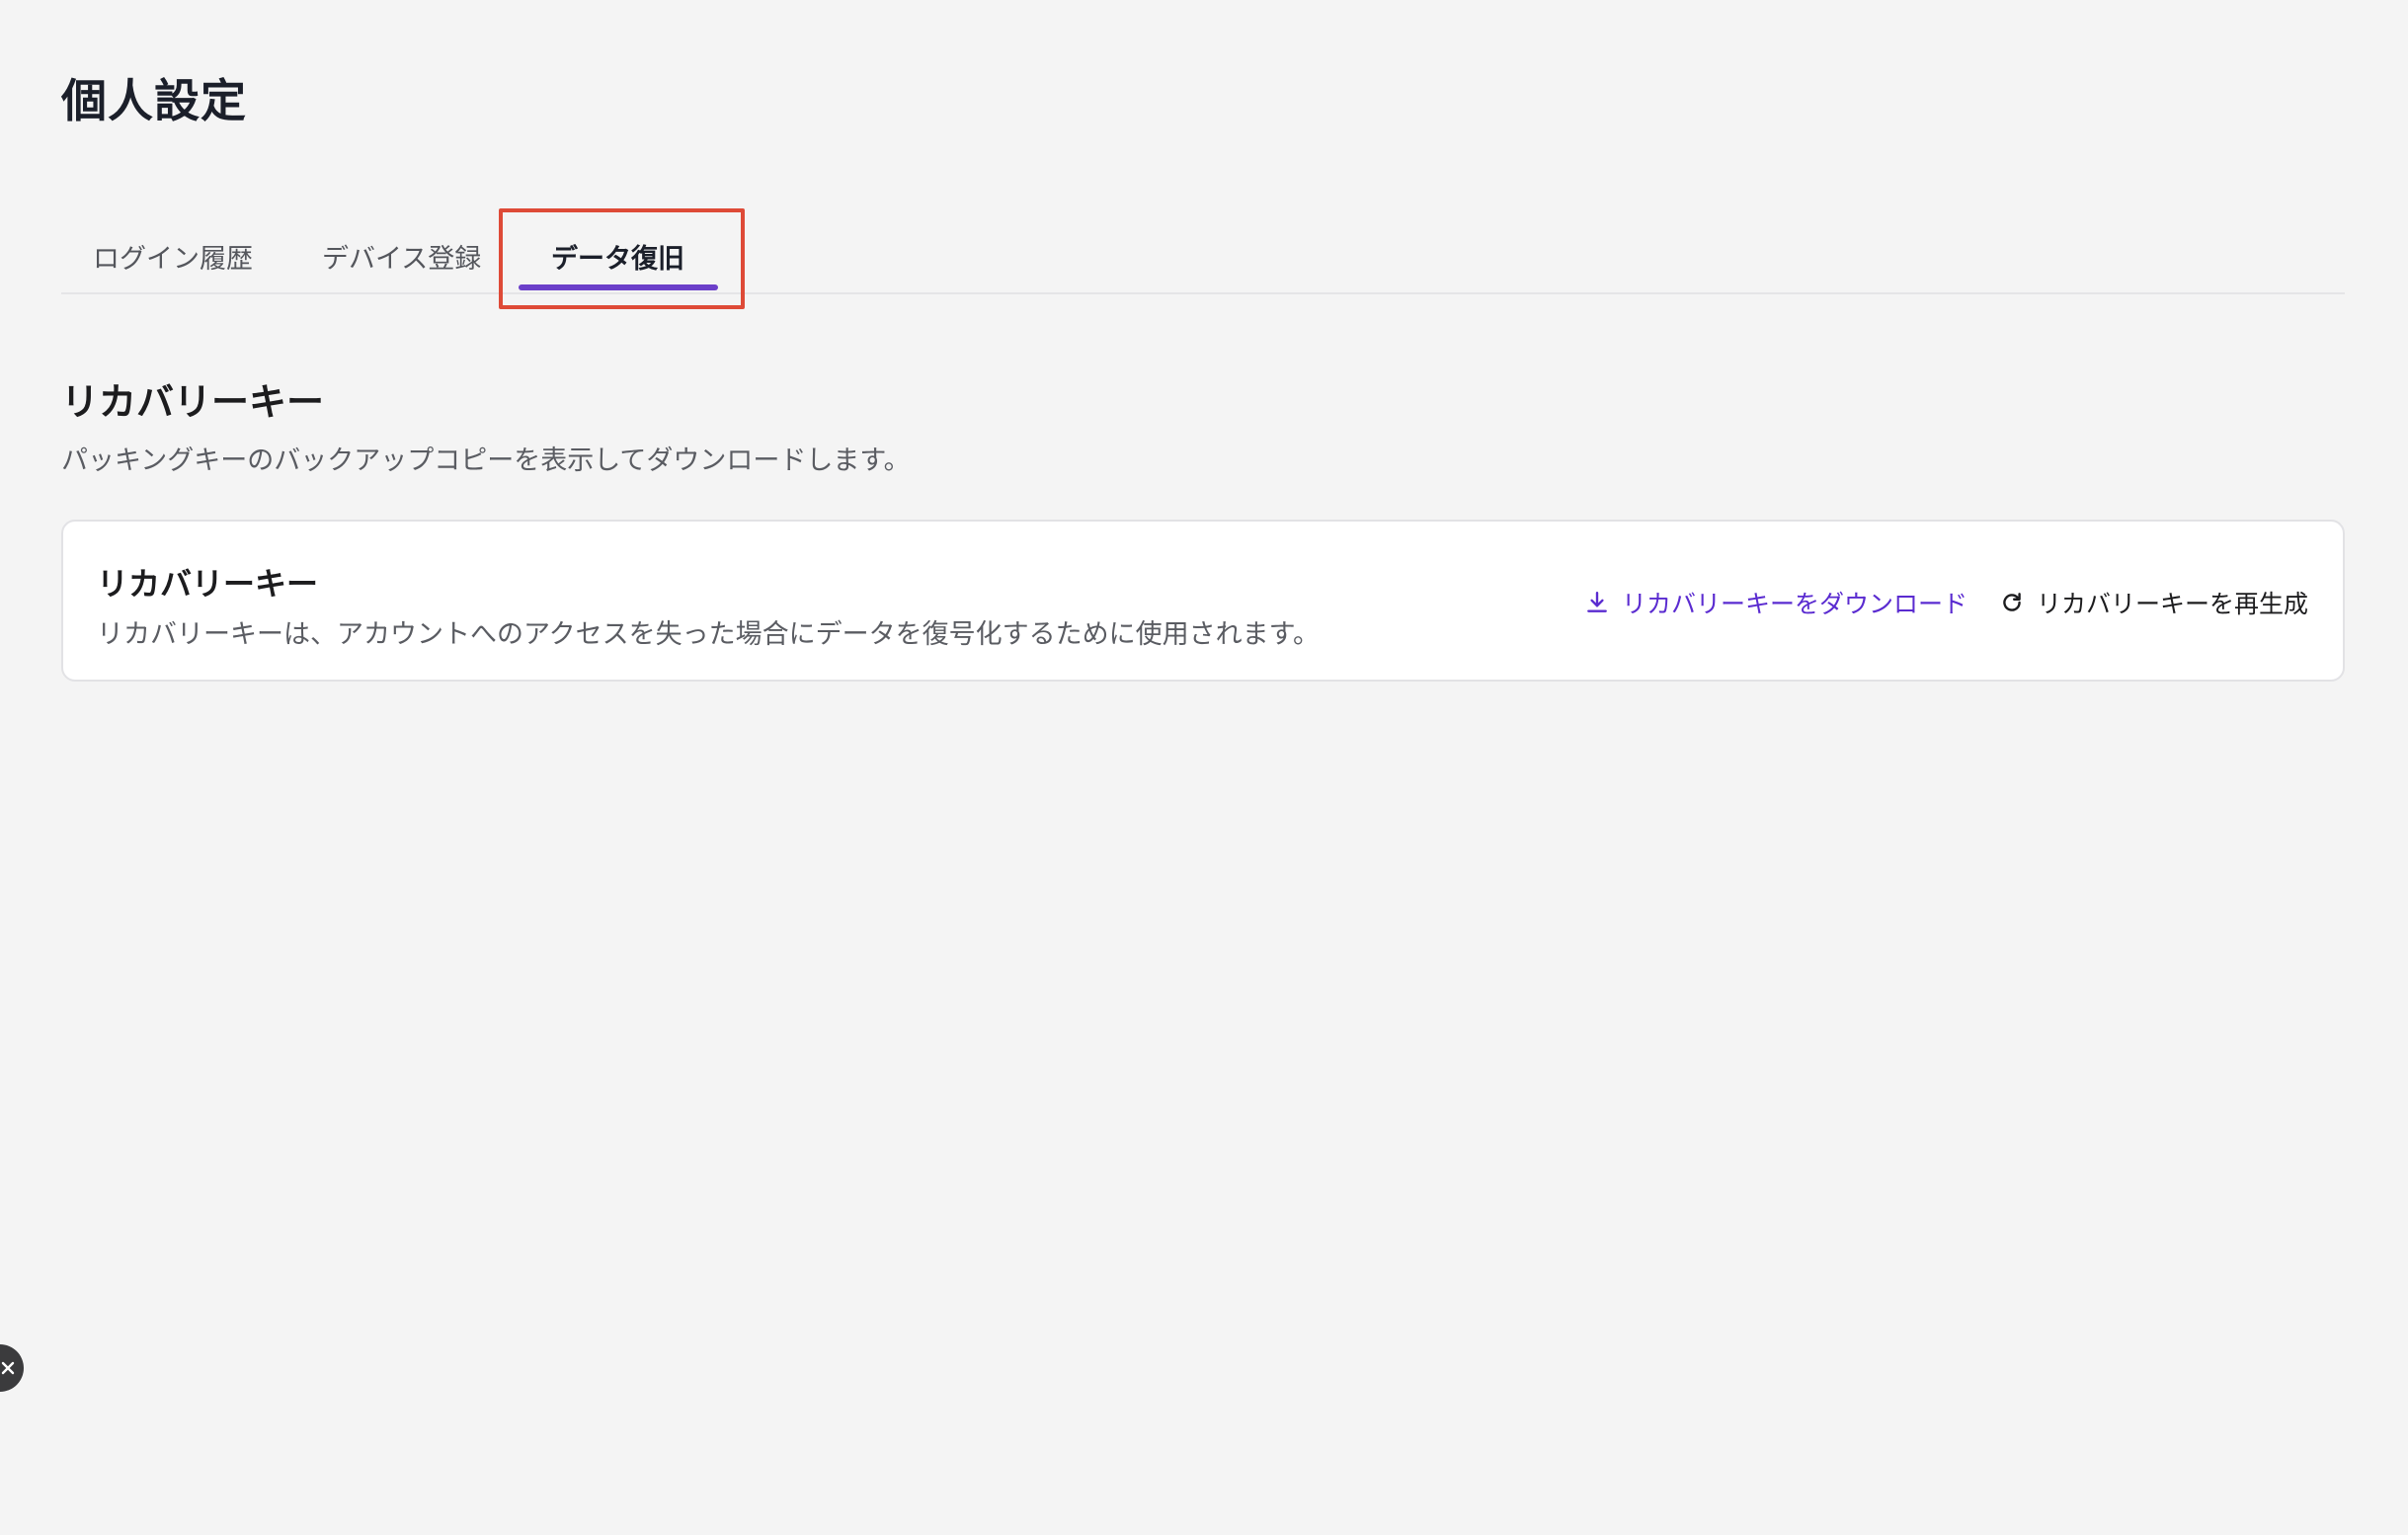 The height and width of the screenshot is (1535, 2408). I want to click on section-title: リカバリーキー, so click(193, 402).